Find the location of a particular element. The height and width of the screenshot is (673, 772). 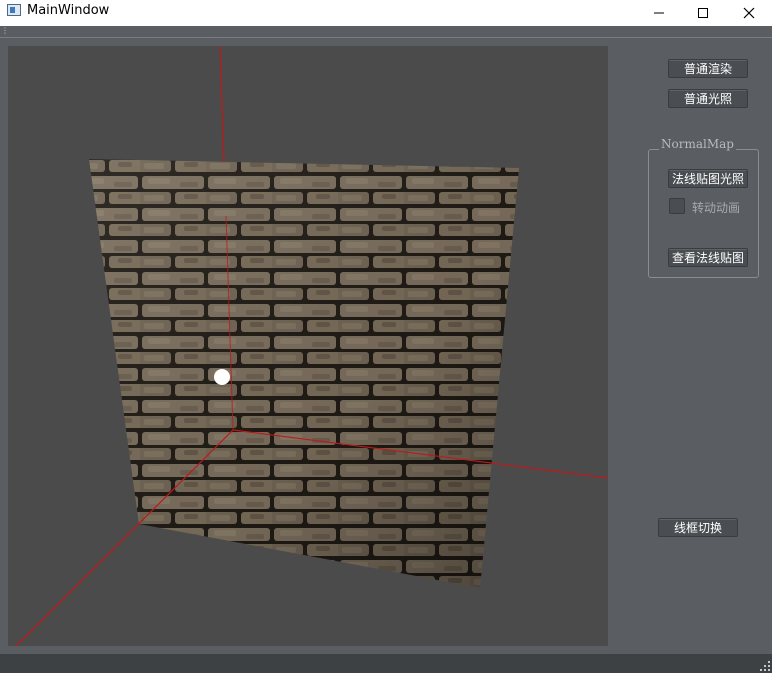

normalmap-lighting-button: 法线贴图光照 is located at coordinates (708, 178).